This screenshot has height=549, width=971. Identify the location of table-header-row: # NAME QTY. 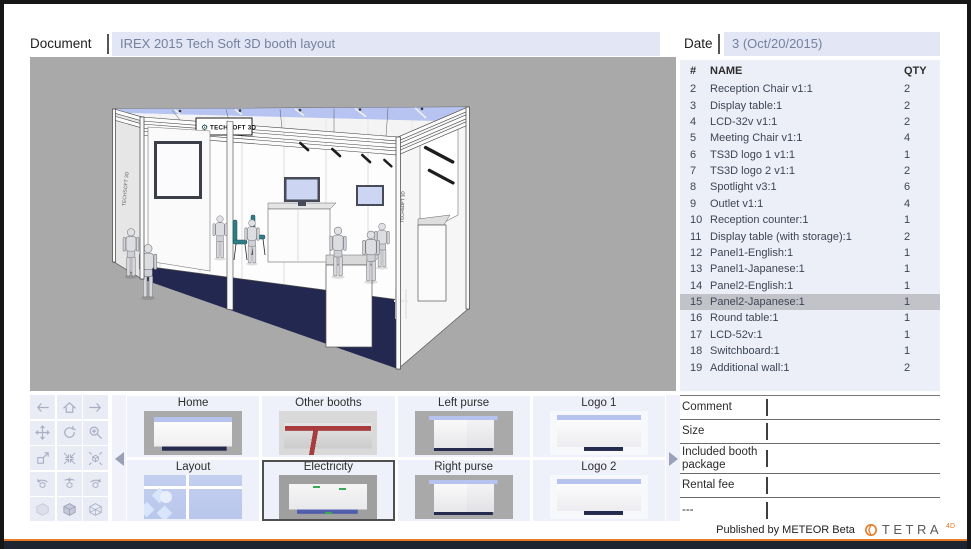
(810, 70).